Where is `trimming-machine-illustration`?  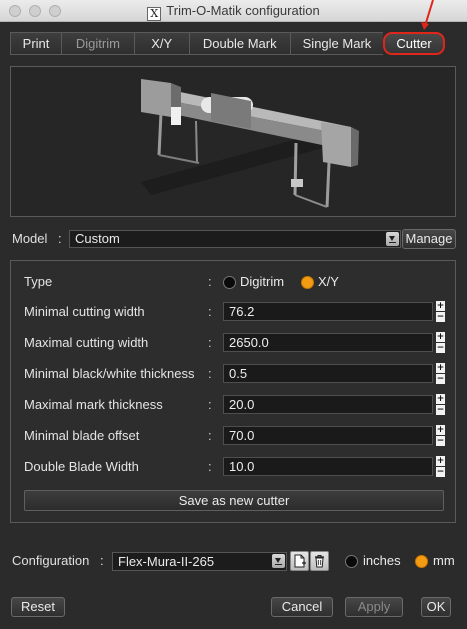 trimming-machine-illustration is located at coordinates (250, 143).